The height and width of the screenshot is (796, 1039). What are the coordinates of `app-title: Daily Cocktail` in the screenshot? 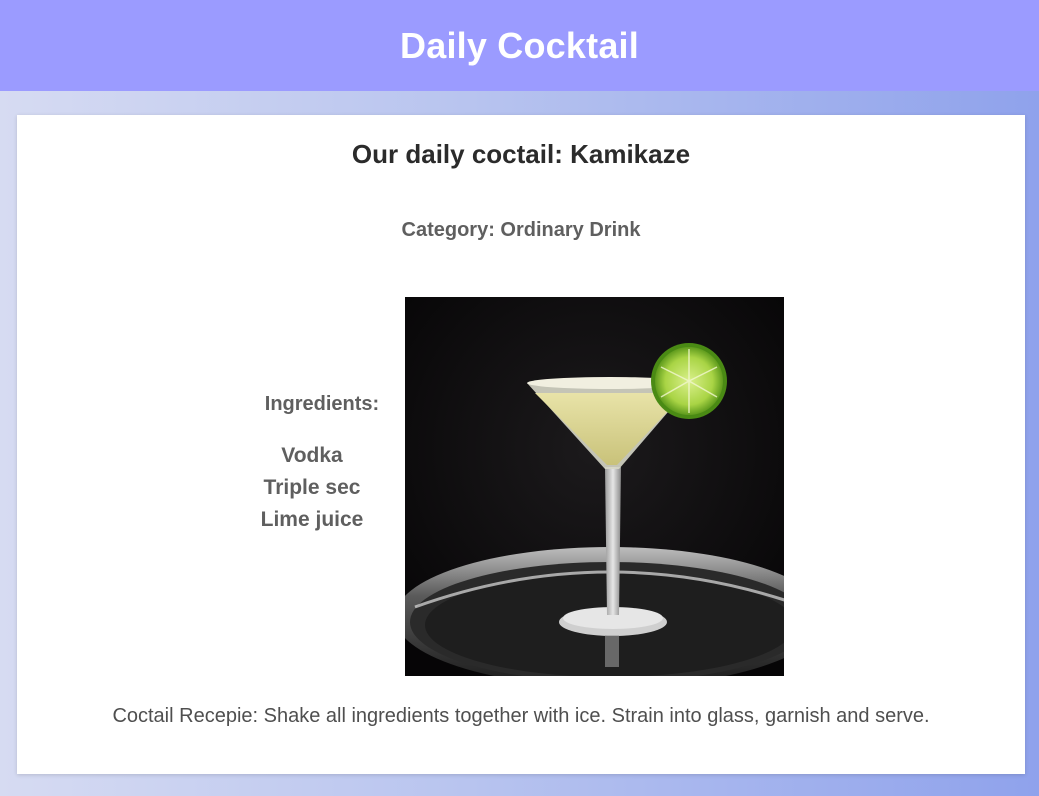 It's located at (519, 45).